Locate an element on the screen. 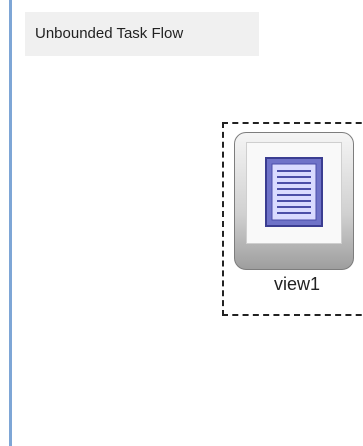 The width and height of the screenshot is (363, 446). view-node-face is located at coordinates (294, 193).